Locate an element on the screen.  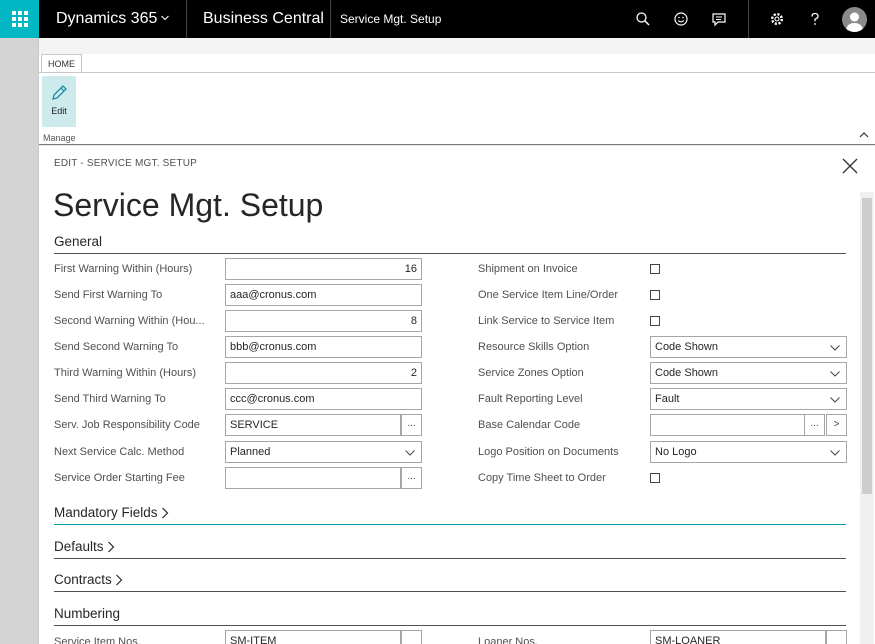
first-warning-hours-input: 16 is located at coordinates (323, 269).